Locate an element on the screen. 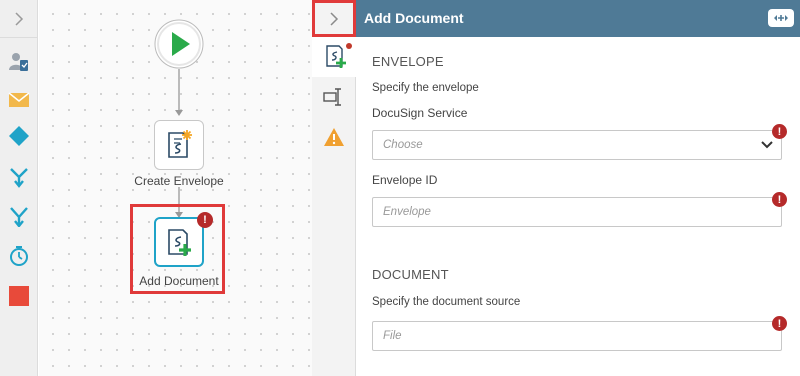  document-file-error-icon: ! is located at coordinates (779, 323).